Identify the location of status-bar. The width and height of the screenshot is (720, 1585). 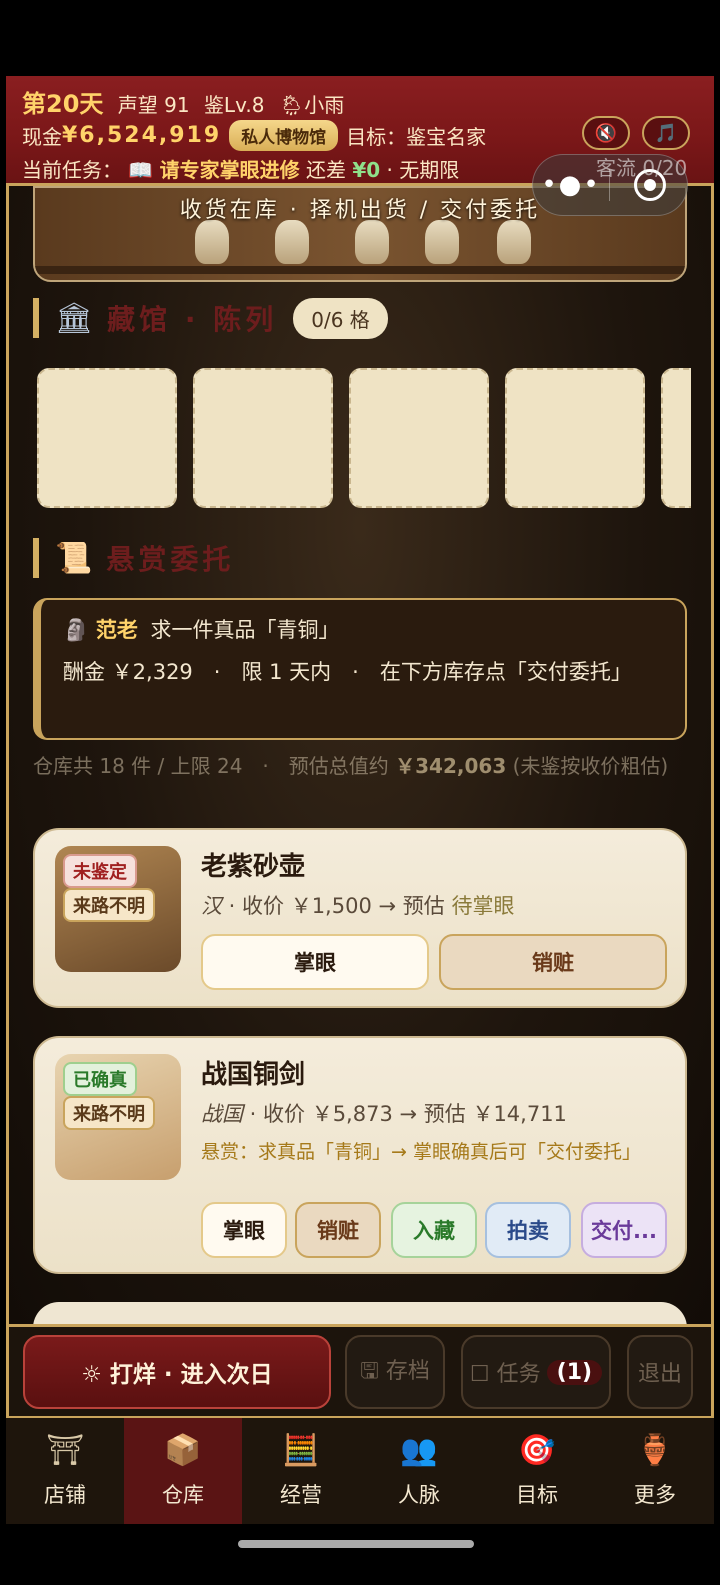
(360, 38).